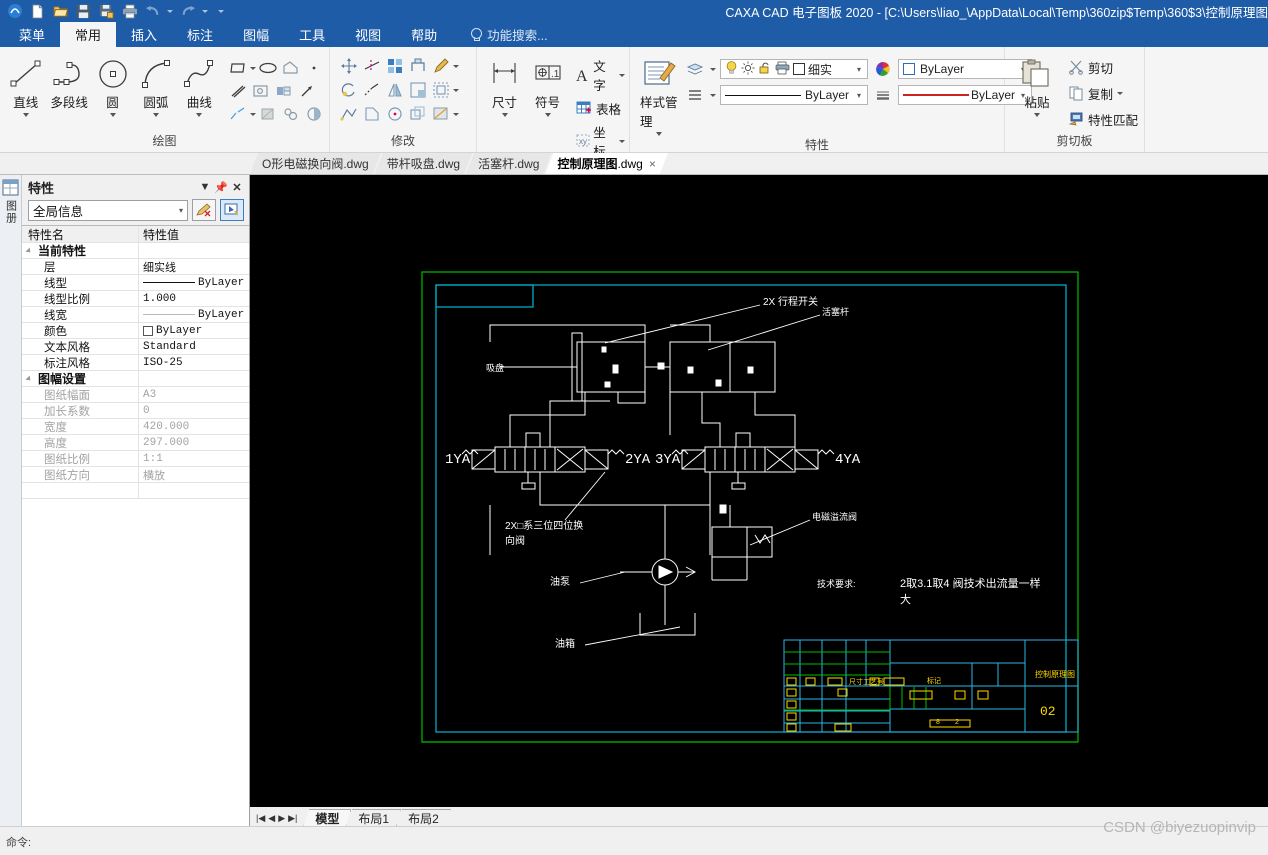 Image resolution: width=1268 pixels, height=855 pixels. Describe the element at coordinates (418, 114) in the screenshot. I see `scale-icon` at that location.